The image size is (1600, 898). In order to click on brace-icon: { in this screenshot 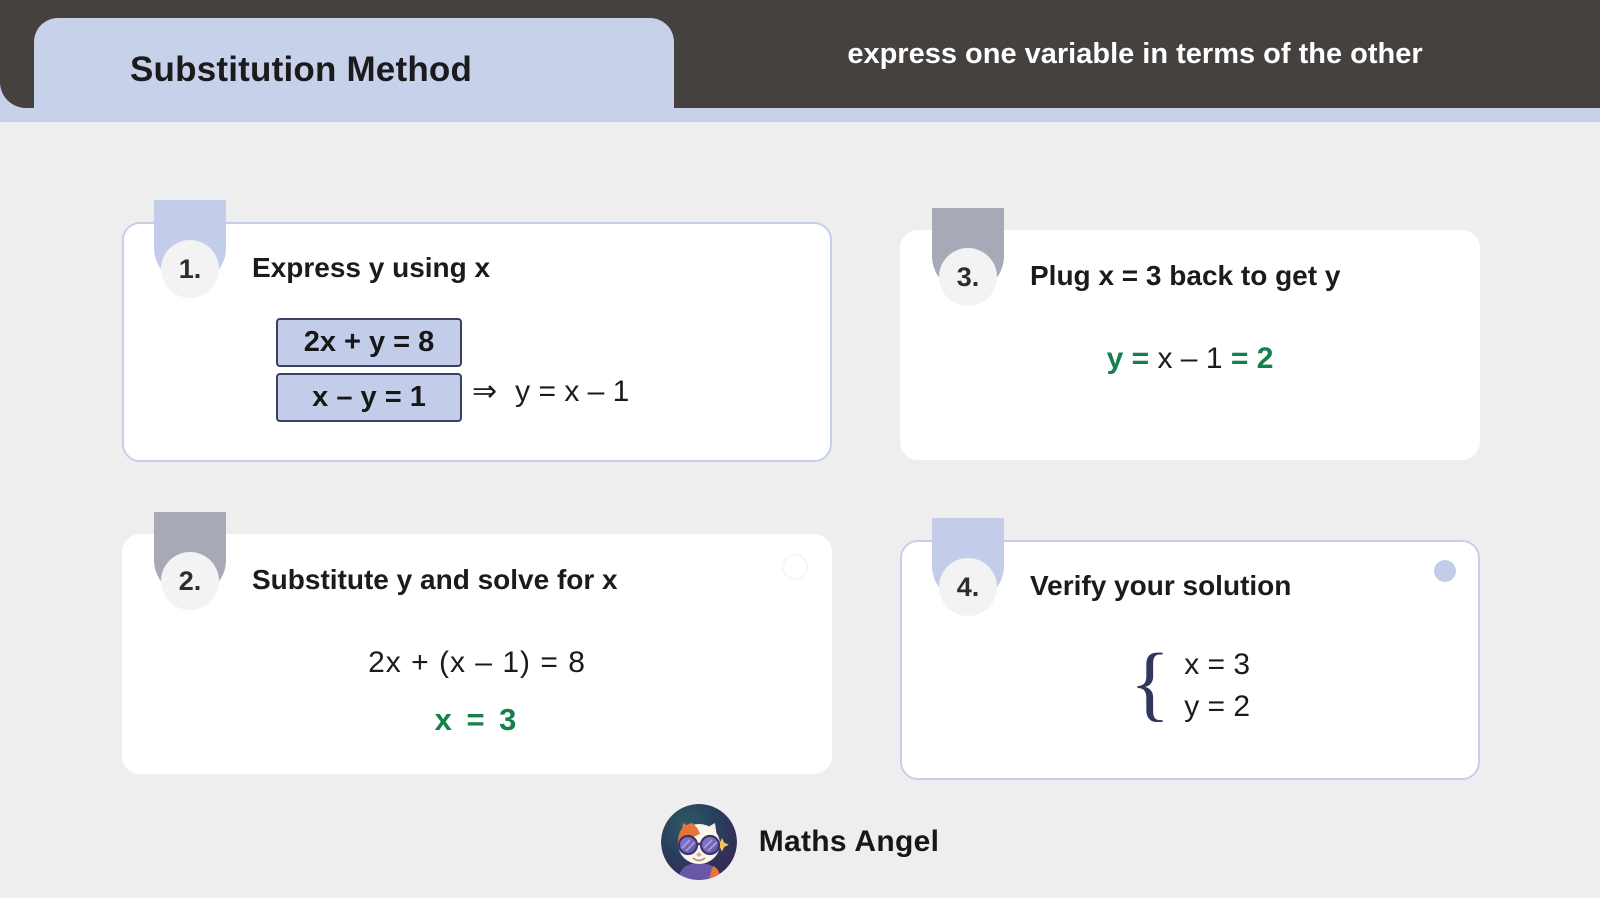, I will do `click(1150, 683)`.